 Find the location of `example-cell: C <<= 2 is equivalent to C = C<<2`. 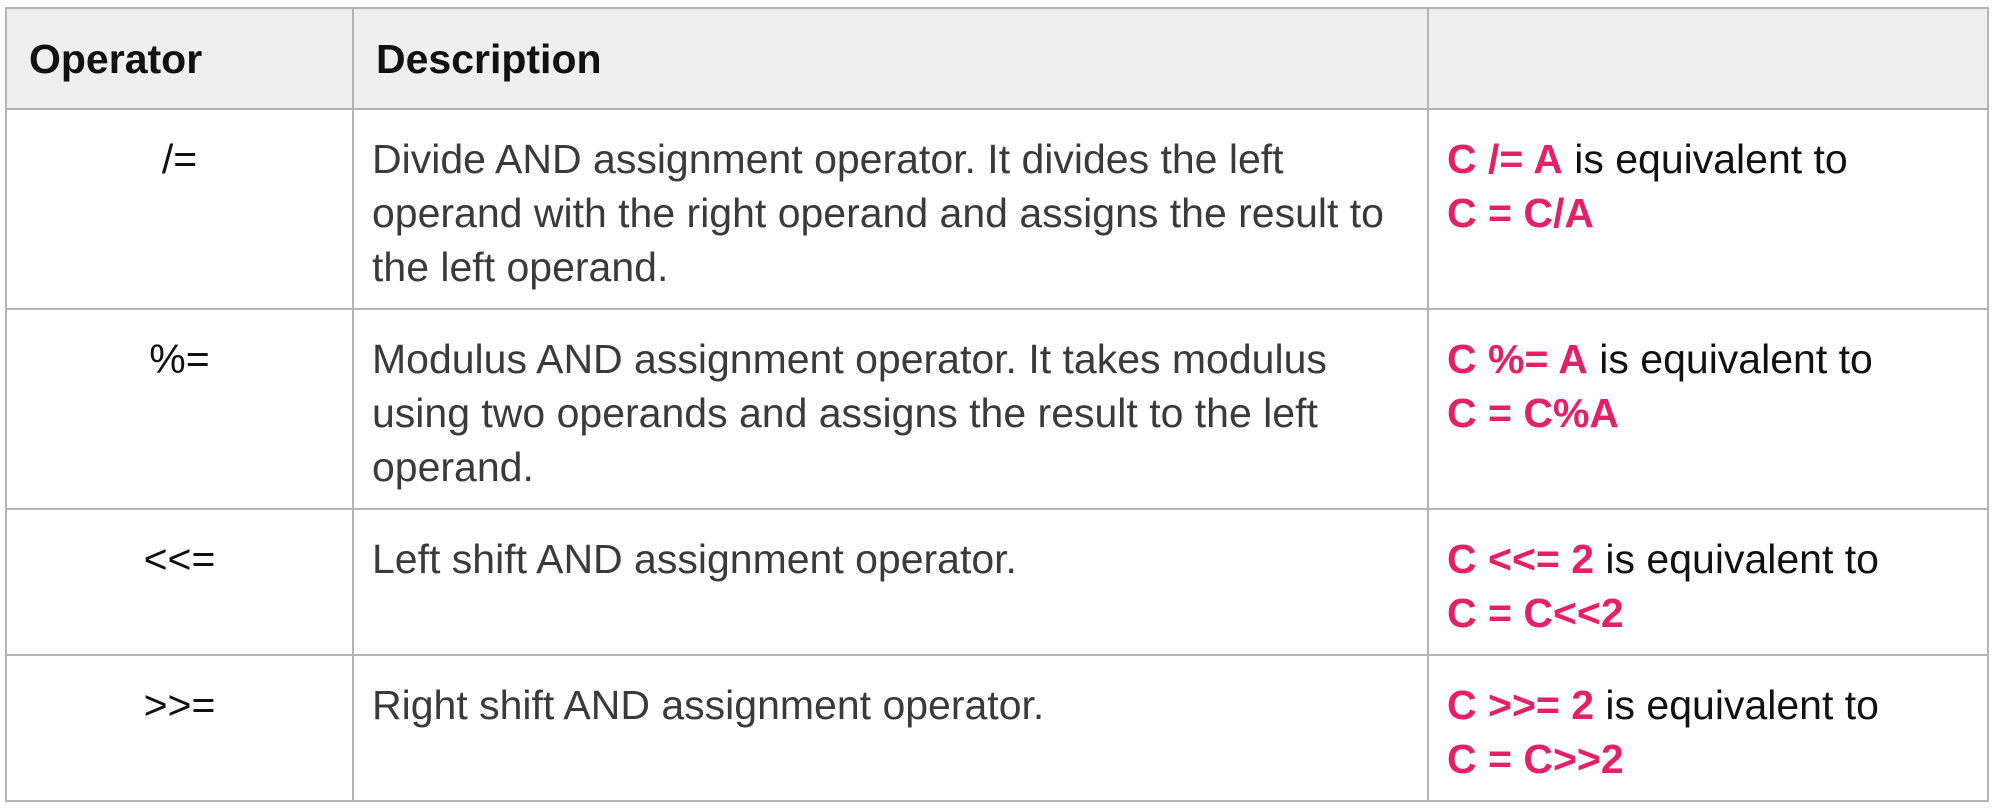

example-cell: C <<= 2 is equivalent to C = C<<2 is located at coordinates (1708, 582).